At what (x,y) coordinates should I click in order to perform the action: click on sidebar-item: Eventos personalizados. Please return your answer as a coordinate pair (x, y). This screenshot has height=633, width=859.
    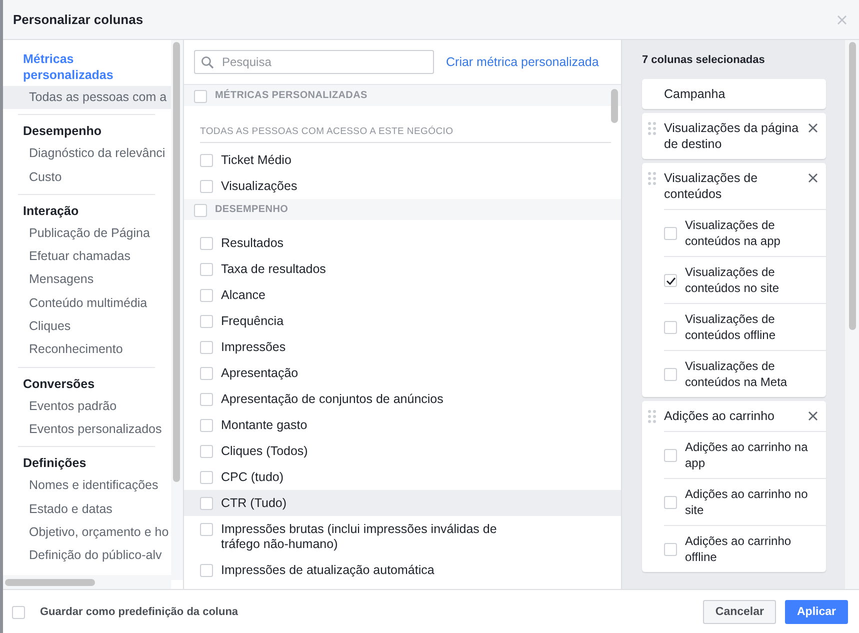
    Looking at the image, I should click on (88, 430).